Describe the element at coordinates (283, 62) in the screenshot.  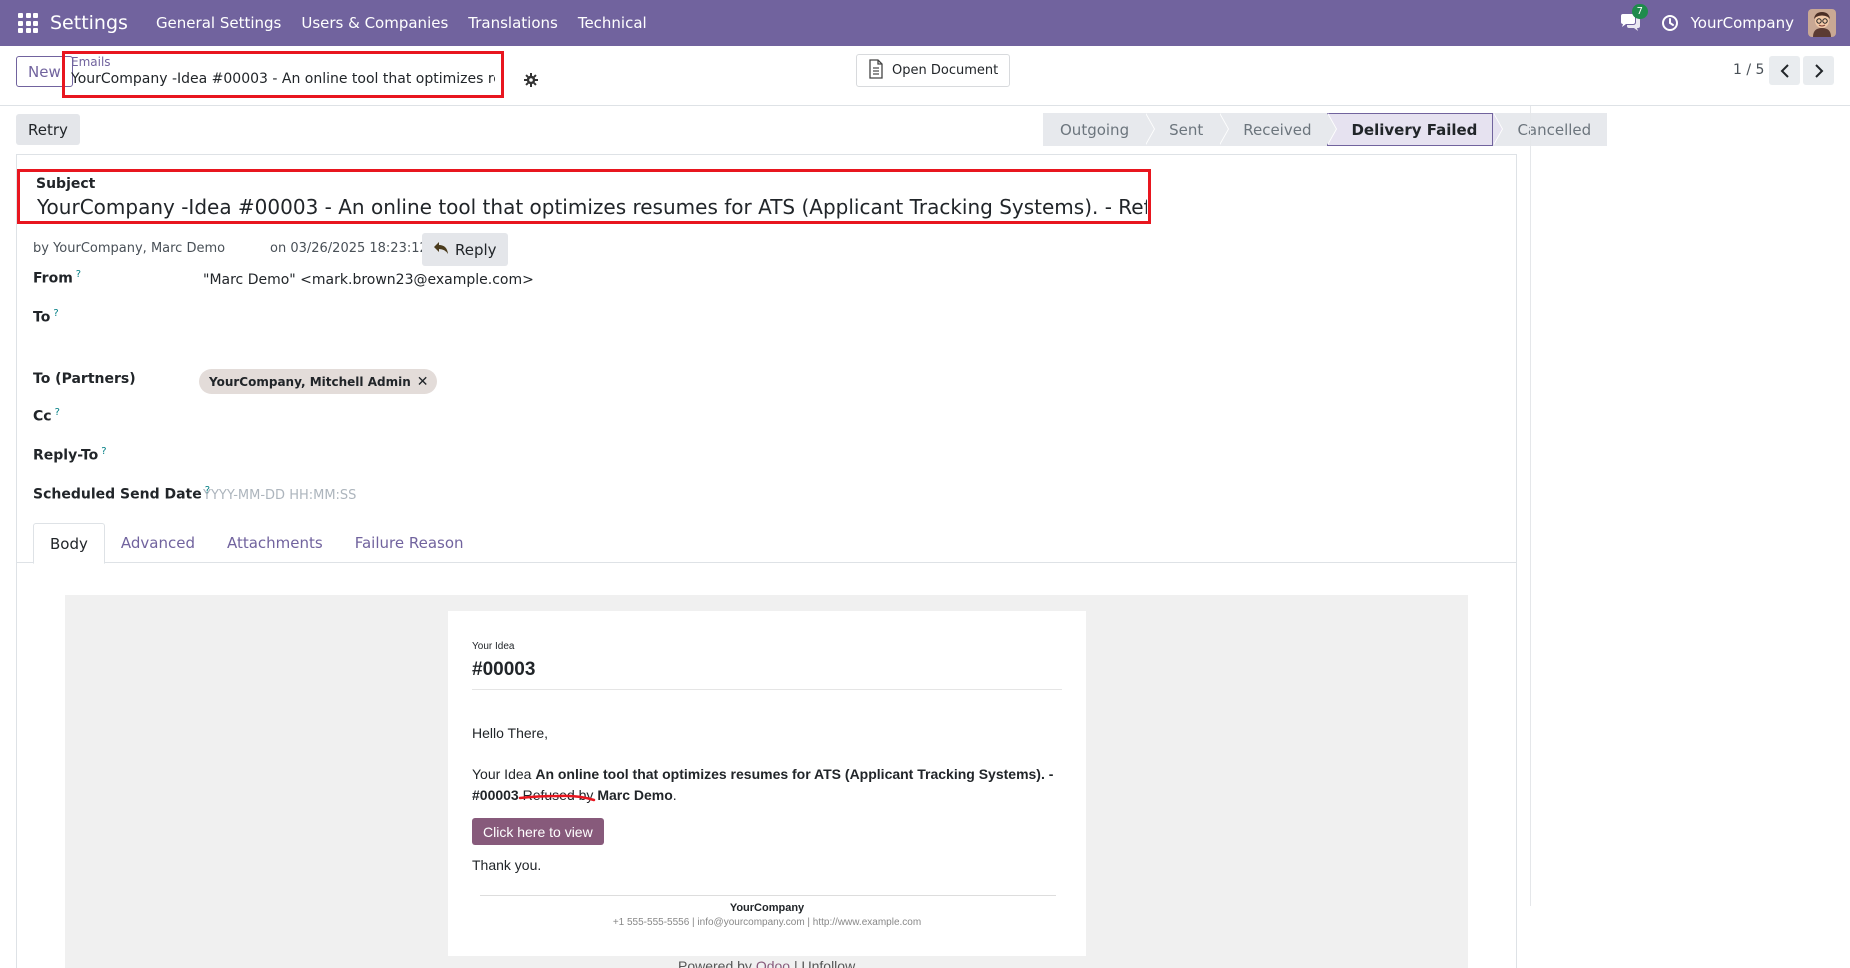
I see `breadcrumb-emails-link: Emails` at that location.